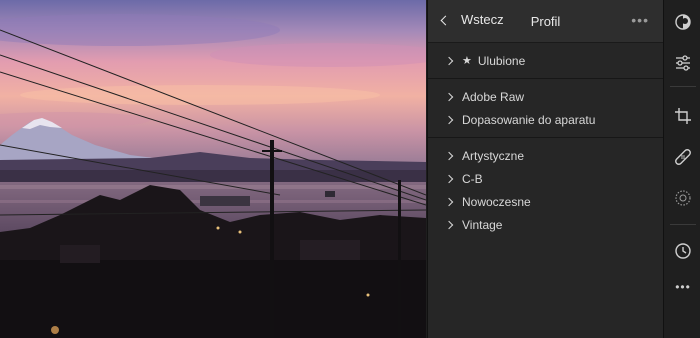  Describe the element at coordinates (529, 119) in the screenshot. I see `group-label: Dopasowanie do aparatu` at that location.